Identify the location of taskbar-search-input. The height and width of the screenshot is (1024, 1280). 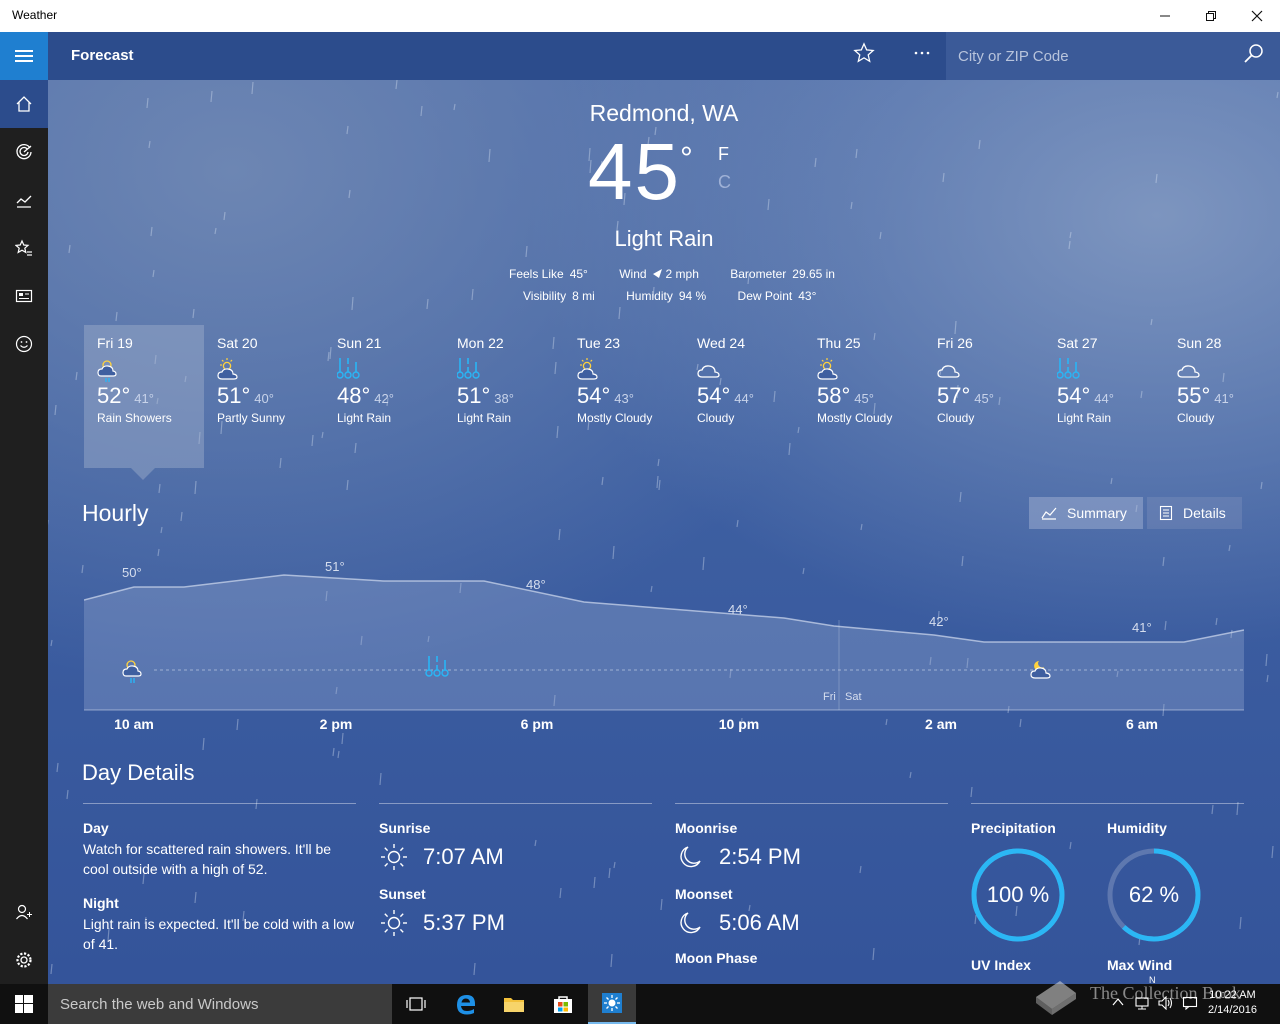
(220, 1004).